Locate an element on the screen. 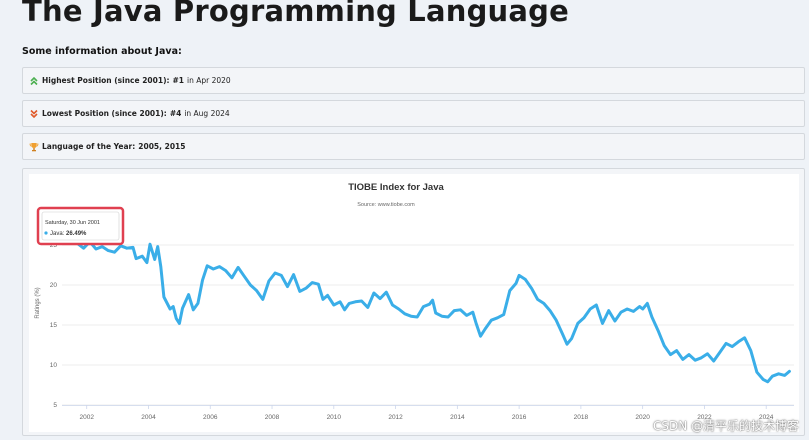 The height and width of the screenshot is (440, 809). y-tick-label: 15 is located at coordinates (54, 325).